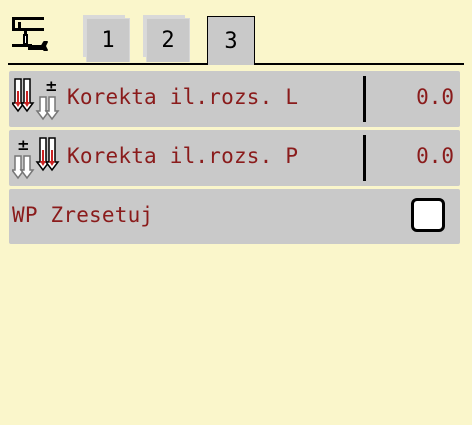 The image size is (472, 425). What do you see at coordinates (428, 215) in the screenshot?
I see `wp-reset-checkbox` at bounding box center [428, 215].